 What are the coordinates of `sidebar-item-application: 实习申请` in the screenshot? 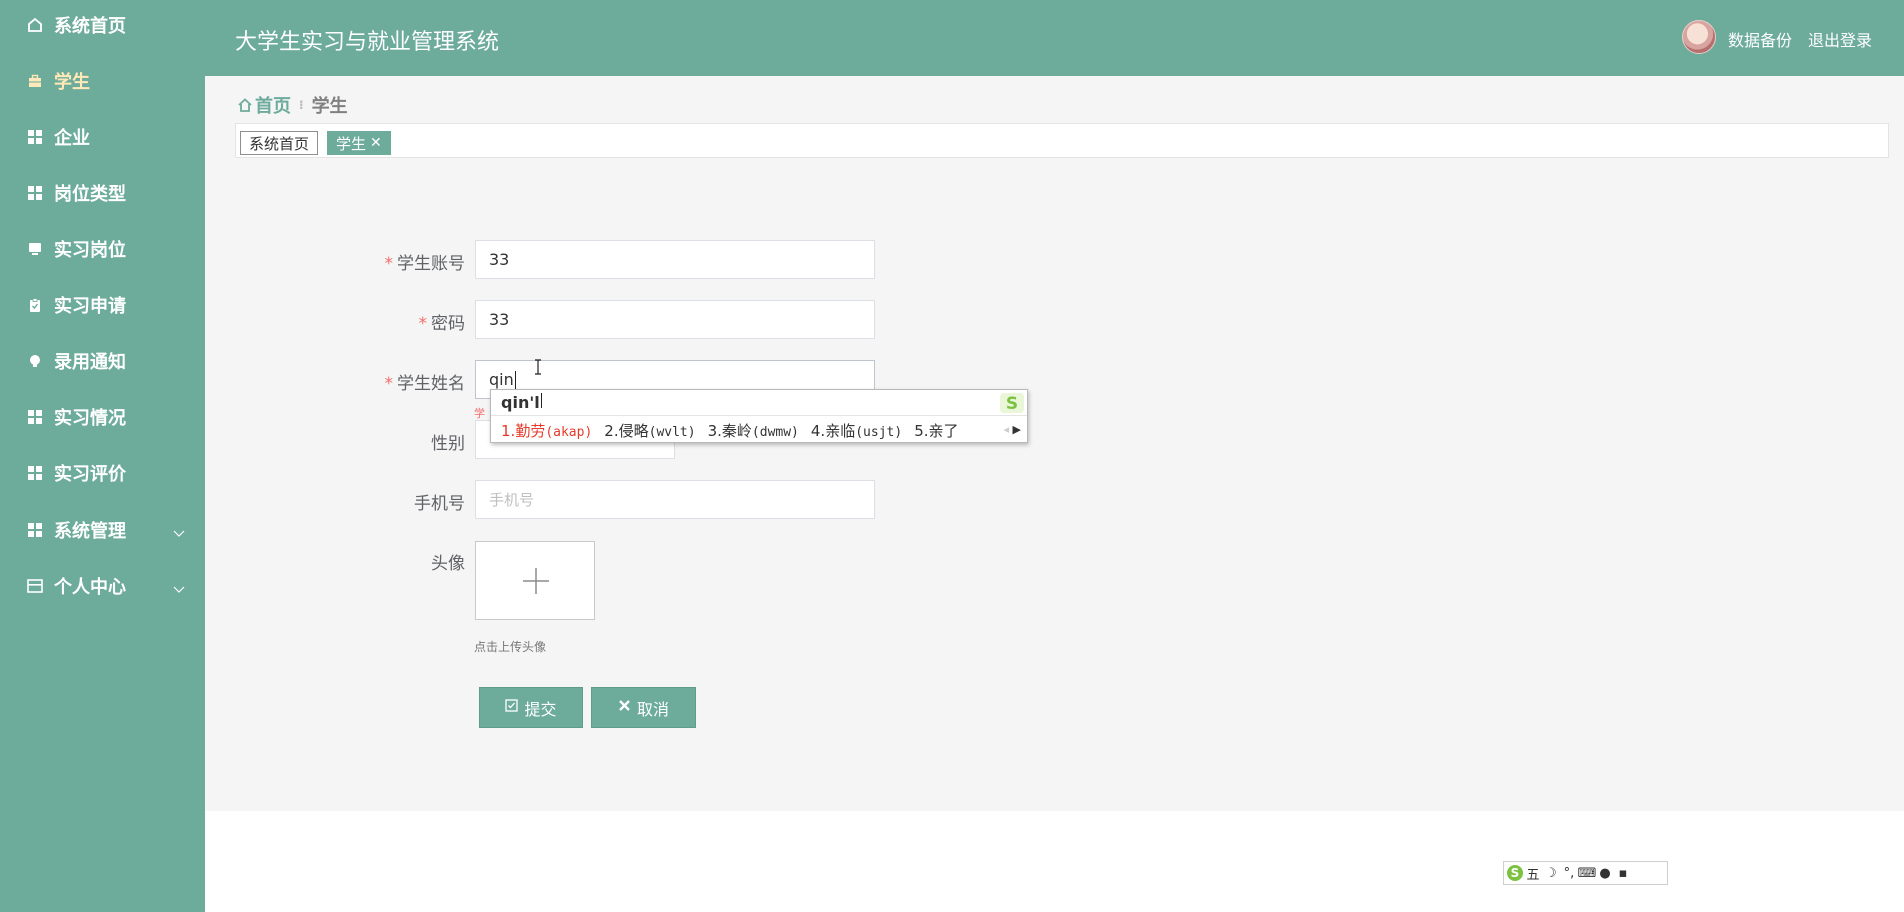 It's located at (102, 305).